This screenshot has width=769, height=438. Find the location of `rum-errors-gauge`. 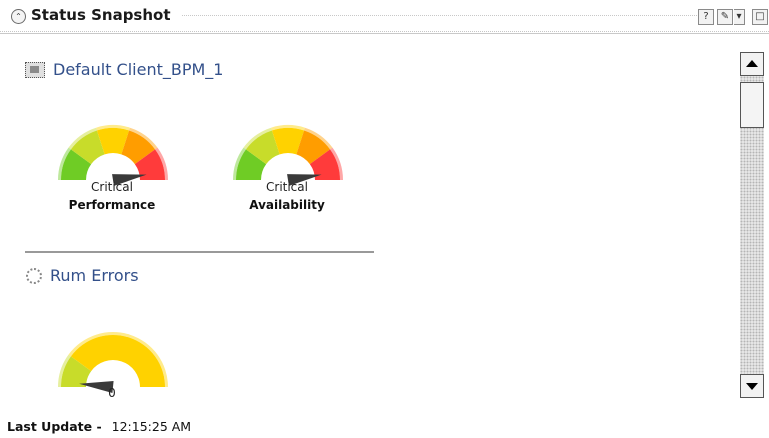

rum-errors-gauge is located at coordinates (113, 357).